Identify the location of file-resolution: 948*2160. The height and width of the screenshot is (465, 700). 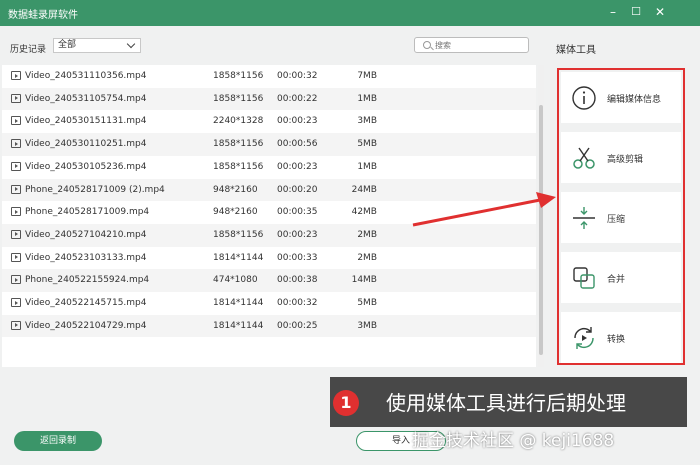
(235, 189).